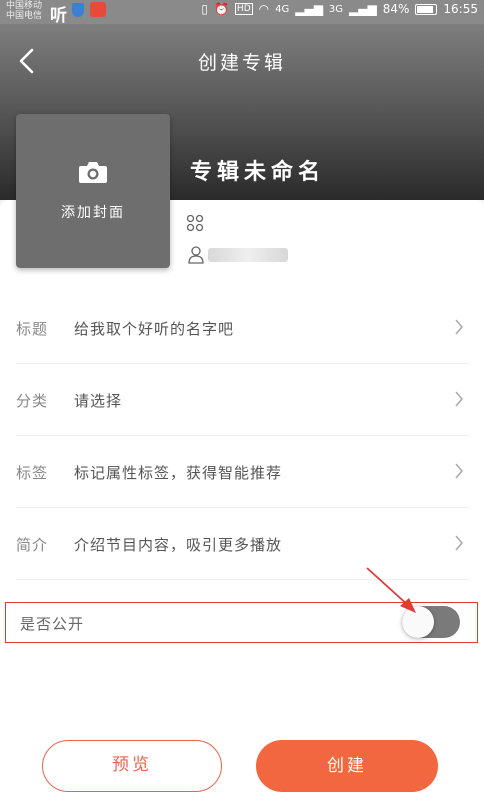 The width and height of the screenshot is (484, 811). What do you see at coordinates (242, 328) in the screenshot?
I see `title-row: 标题 给我取个好听的名字吧` at bounding box center [242, 328].